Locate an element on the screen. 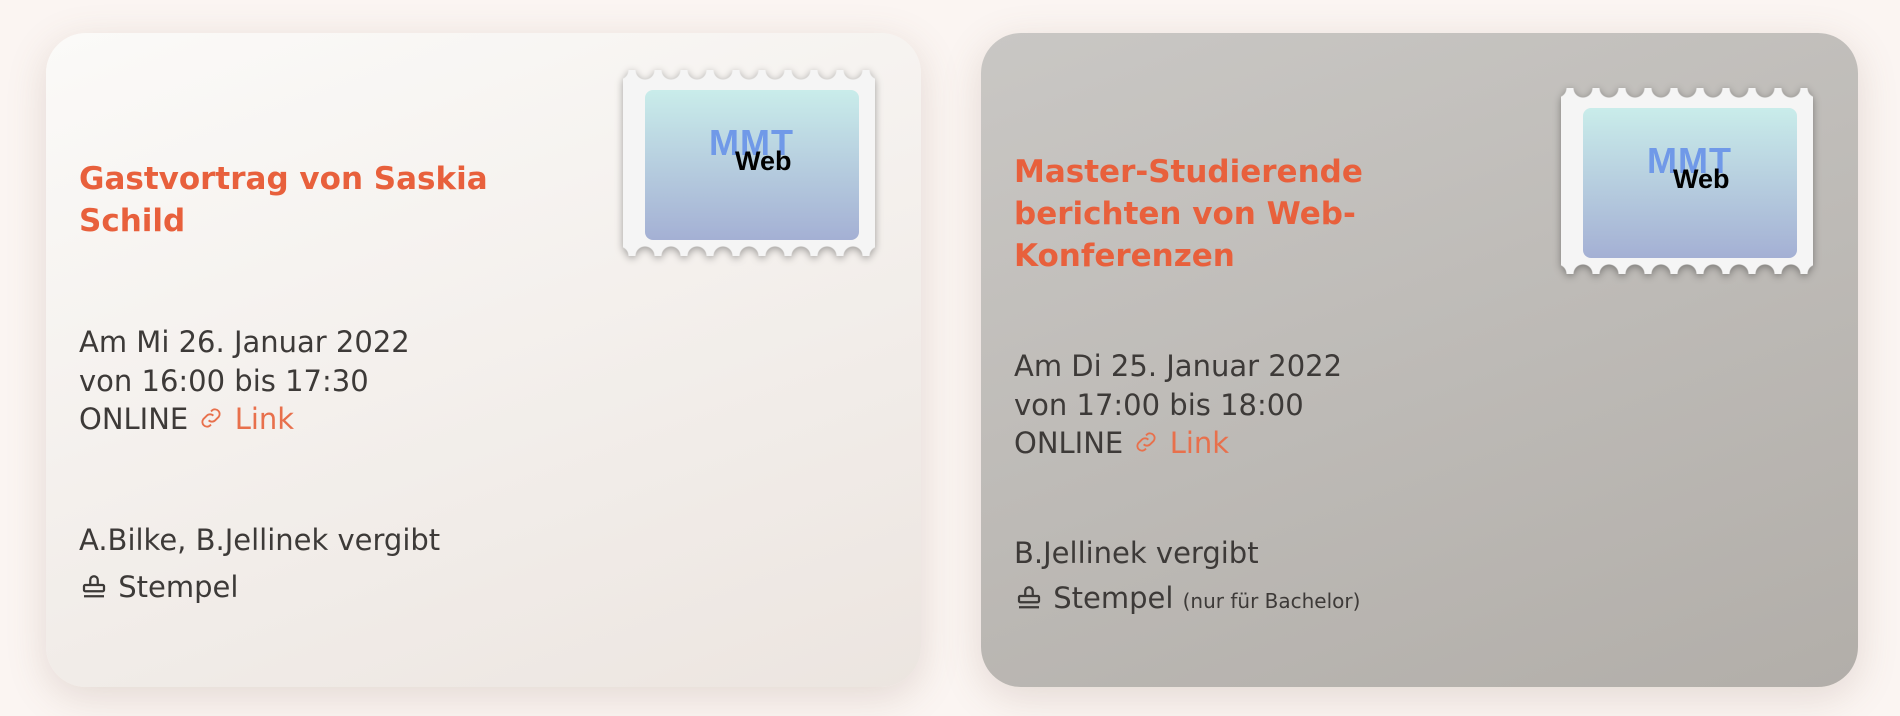 The width and height of the screenshot is (1900, 716). event-stamp-info: Stempel is located at coordinates (158, 587).